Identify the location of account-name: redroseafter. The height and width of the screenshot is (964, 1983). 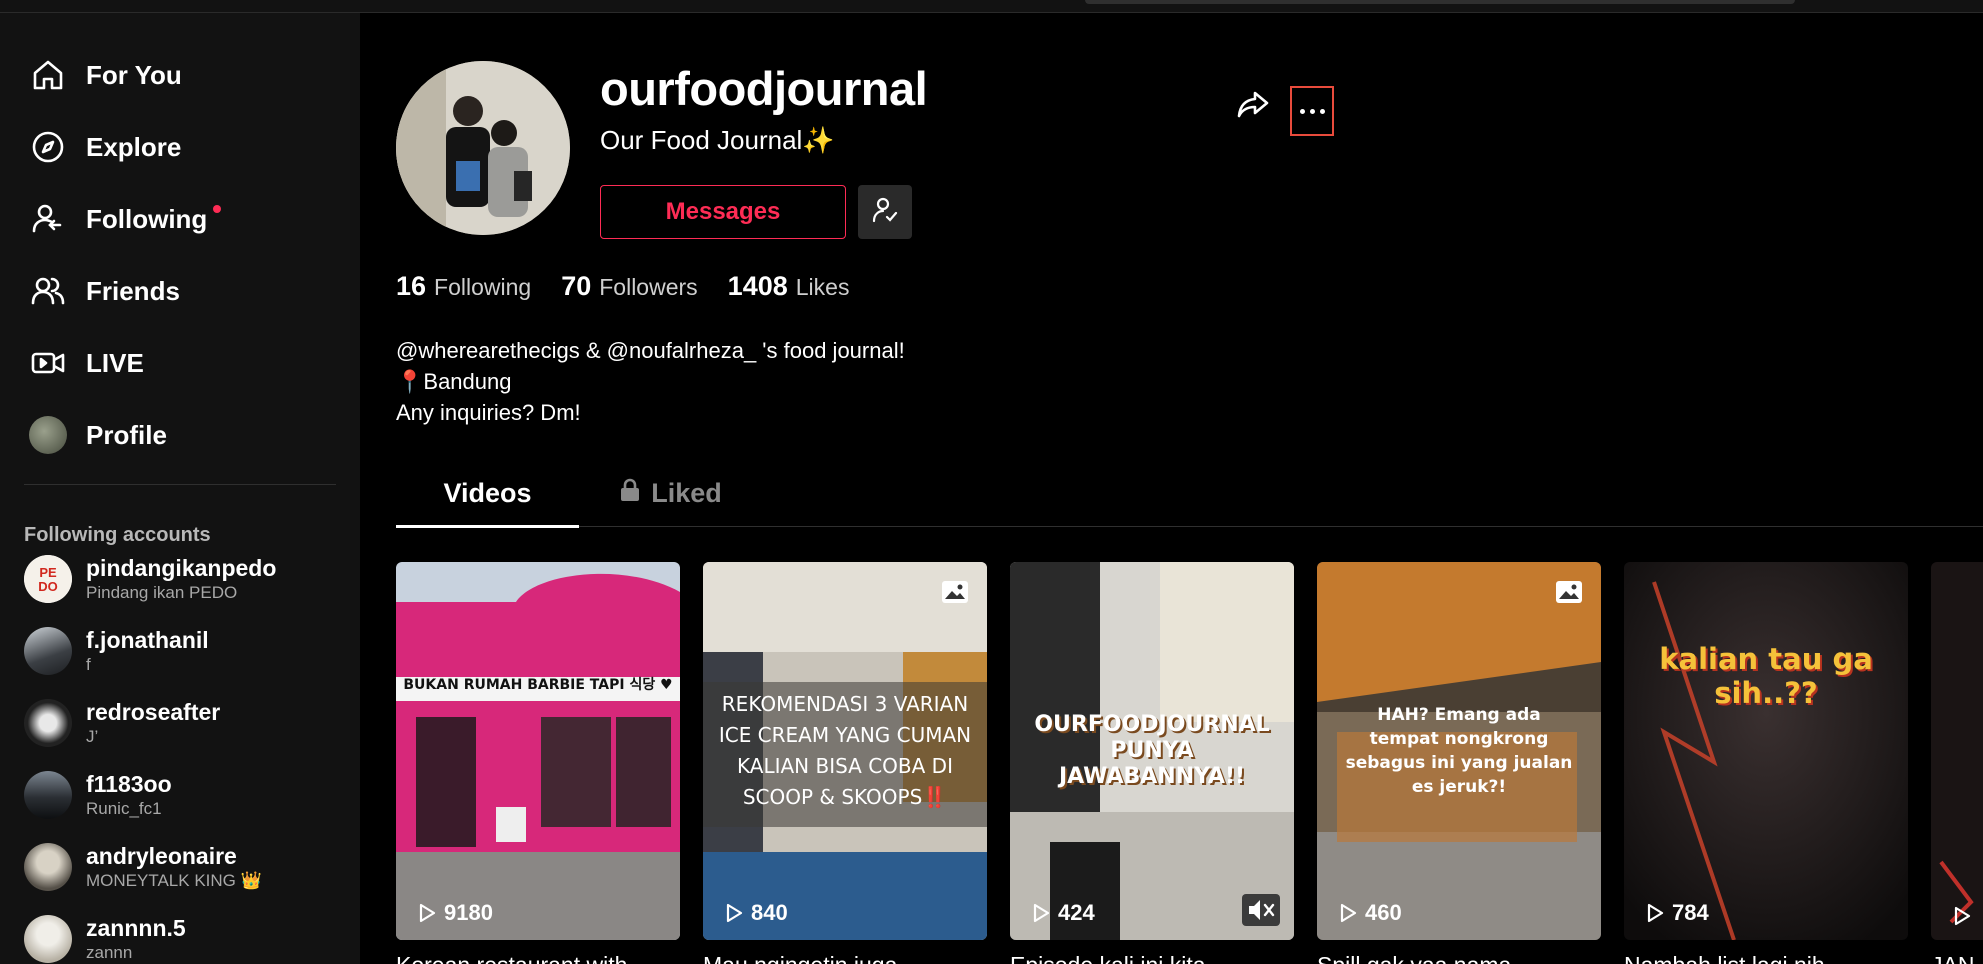
(153, 711).